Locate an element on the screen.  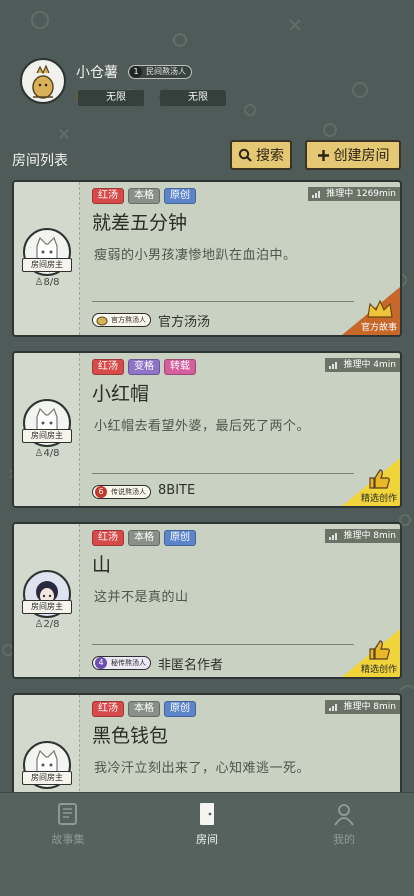
tab-rooms: 房间 is located at coordinates (207, 824).